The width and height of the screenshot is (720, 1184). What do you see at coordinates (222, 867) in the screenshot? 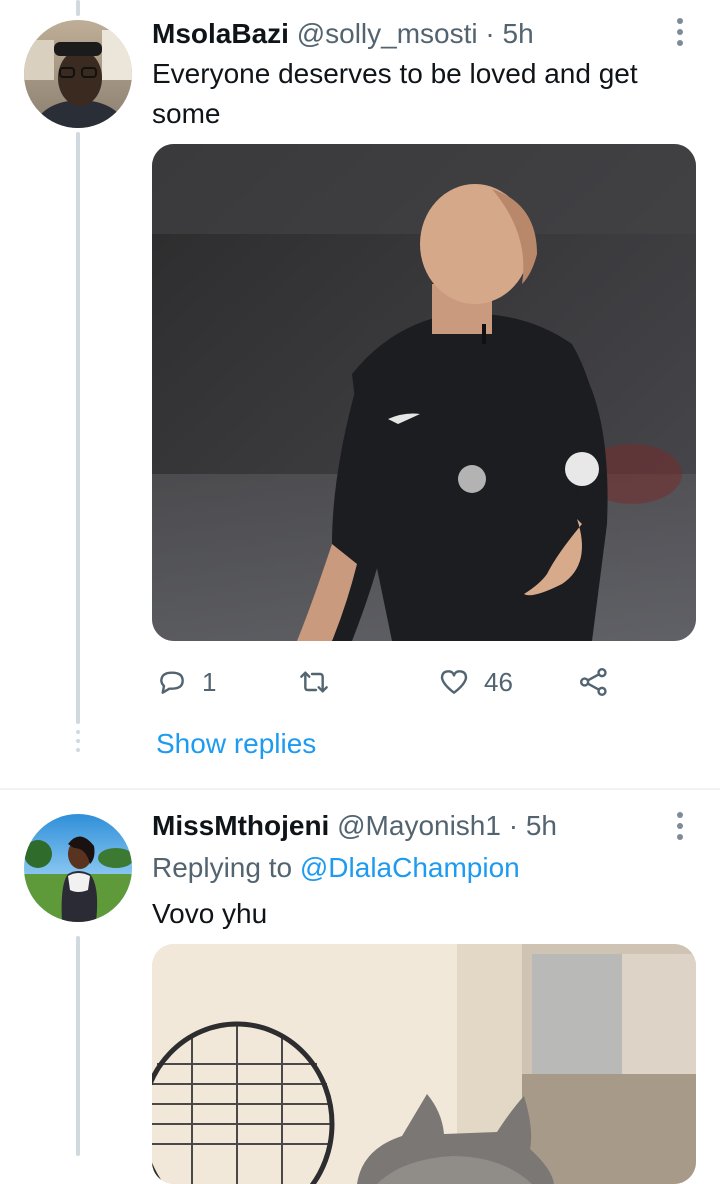
I see `replying-prefix: Replying to` at bounding box center [222, 867].